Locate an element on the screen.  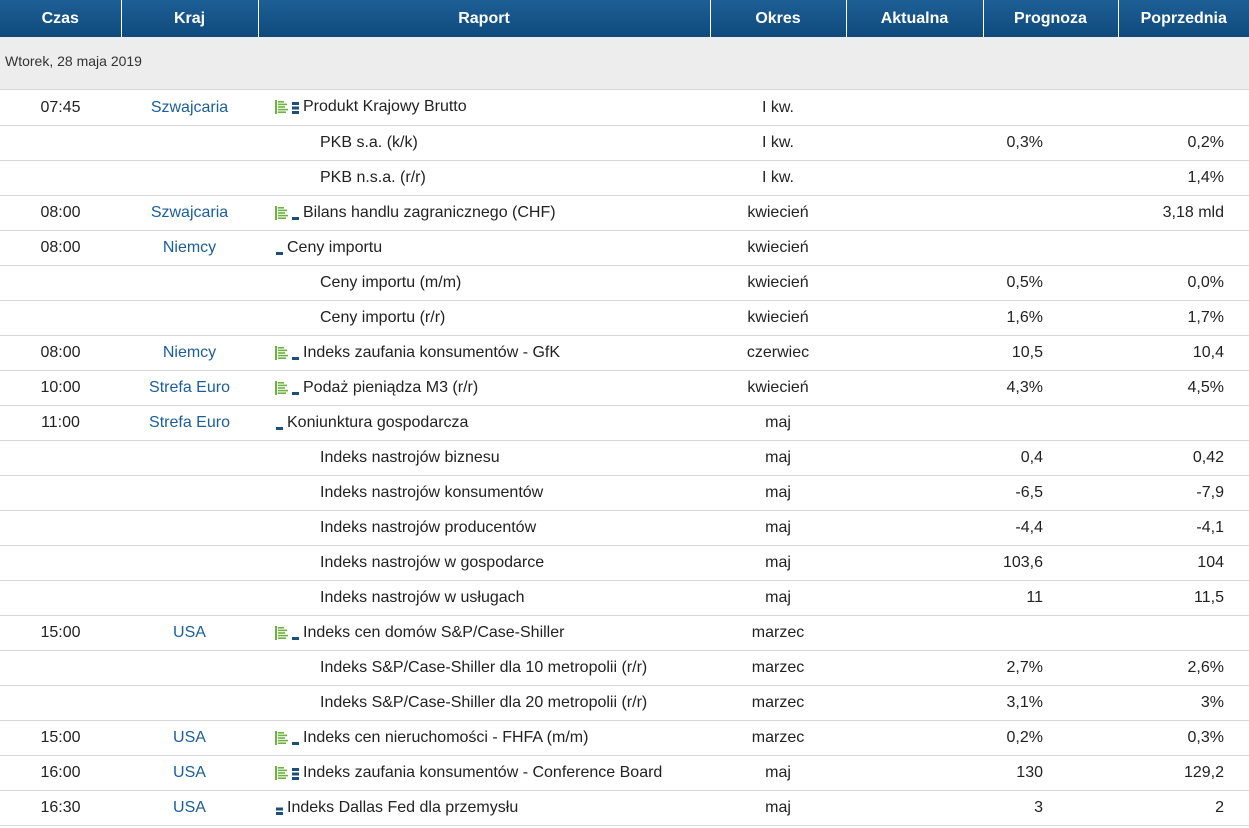
column-header-kraj: Kraj is located at coordinates (190, 18).